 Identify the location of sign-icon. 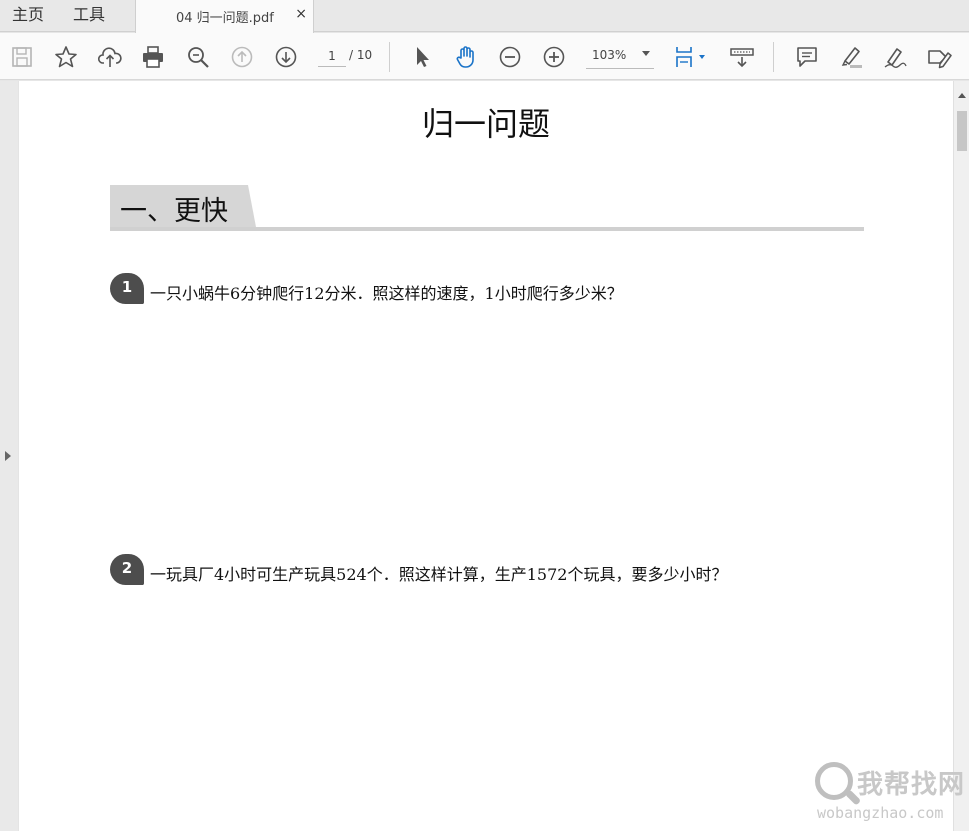
(895, 57).